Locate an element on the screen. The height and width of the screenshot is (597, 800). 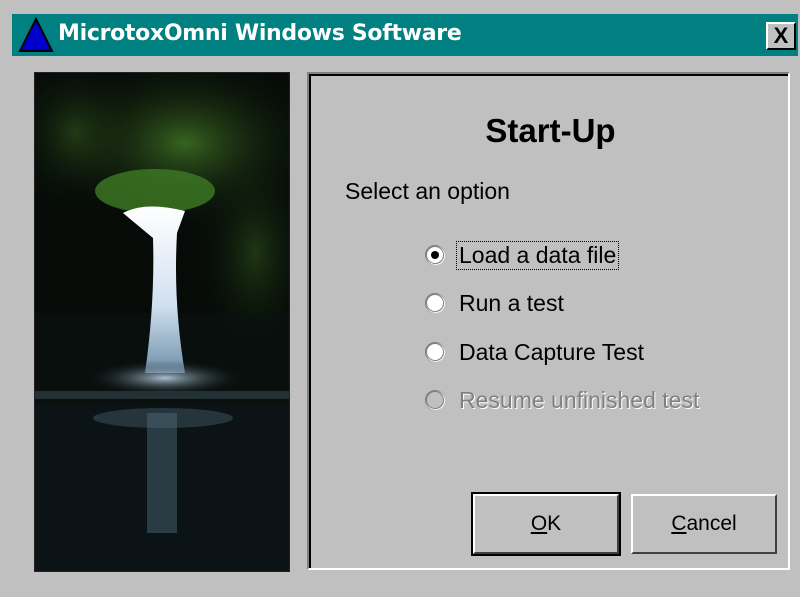
option-label: Resume unfinished test is located at coordinates (579, 399).